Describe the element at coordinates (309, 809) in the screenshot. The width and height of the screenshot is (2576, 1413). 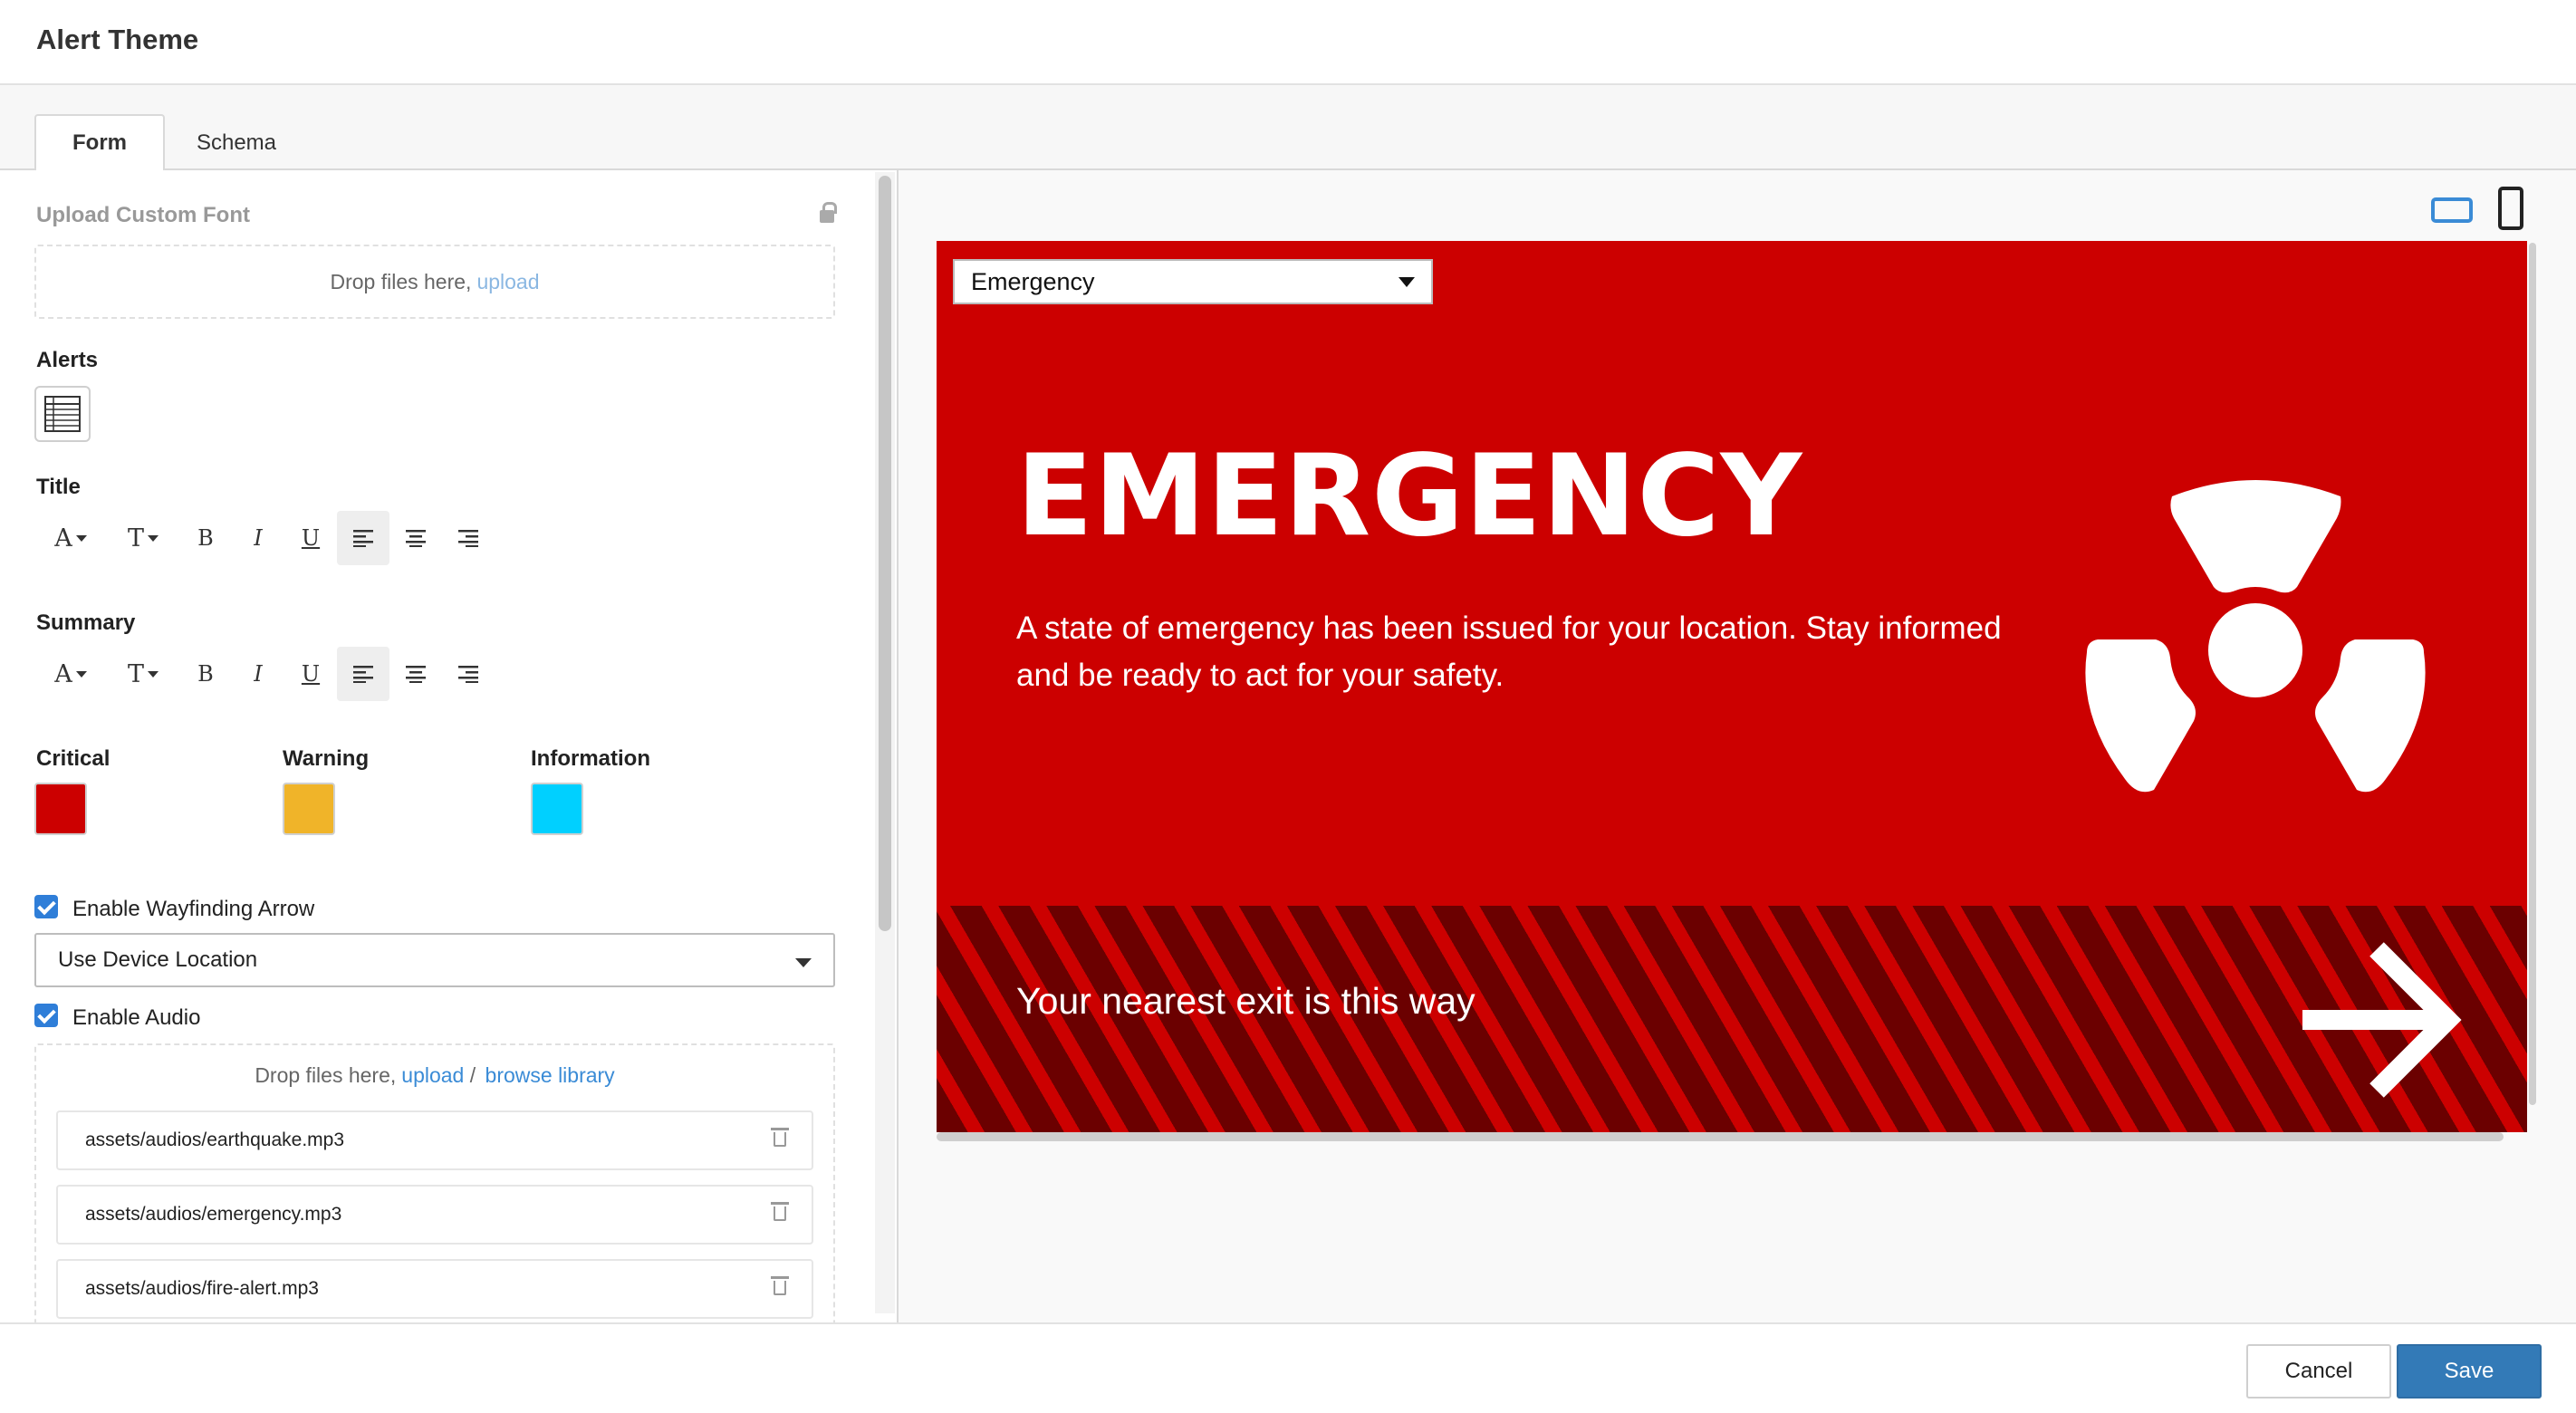
I see `warning-color-swatch` at that location.